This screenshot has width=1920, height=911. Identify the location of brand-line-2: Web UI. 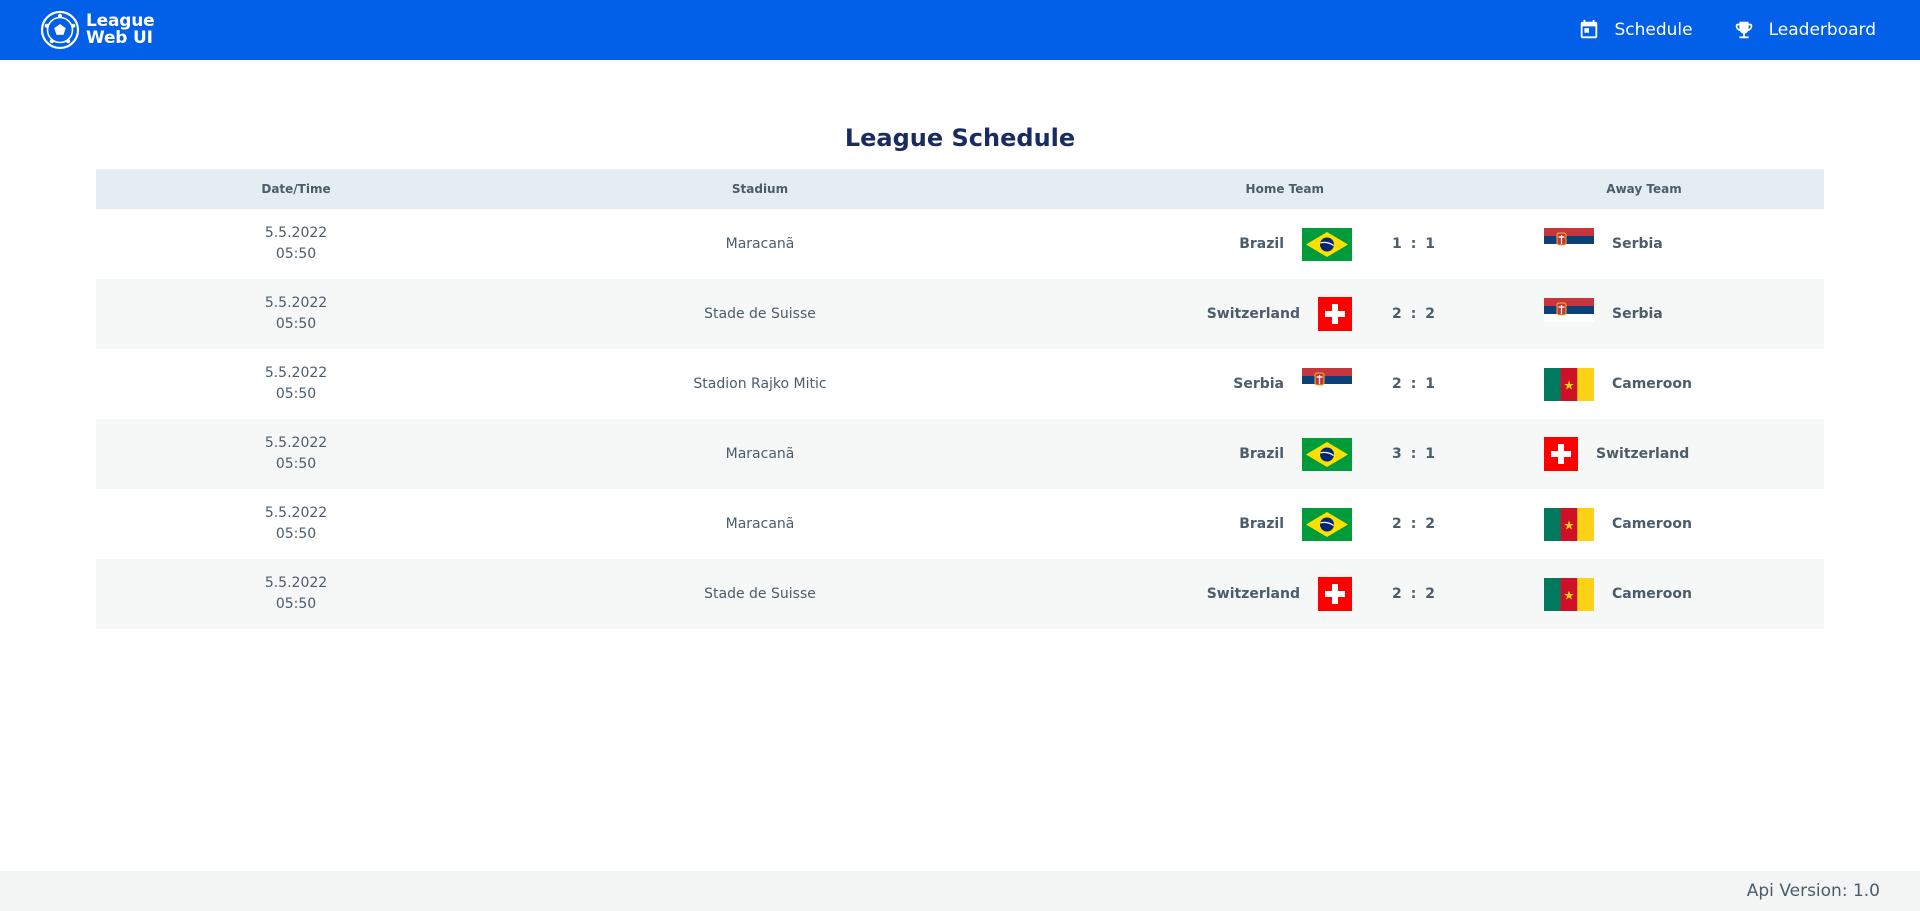
(119, 38).